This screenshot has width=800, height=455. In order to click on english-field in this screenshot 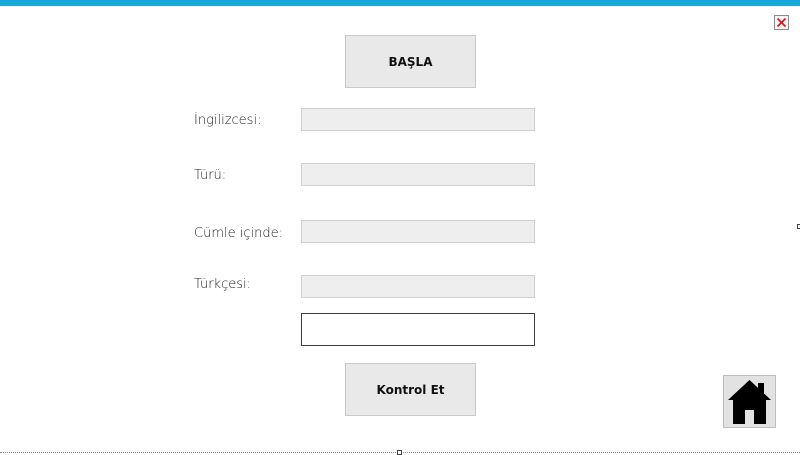, I will do `click(418, 119)`.